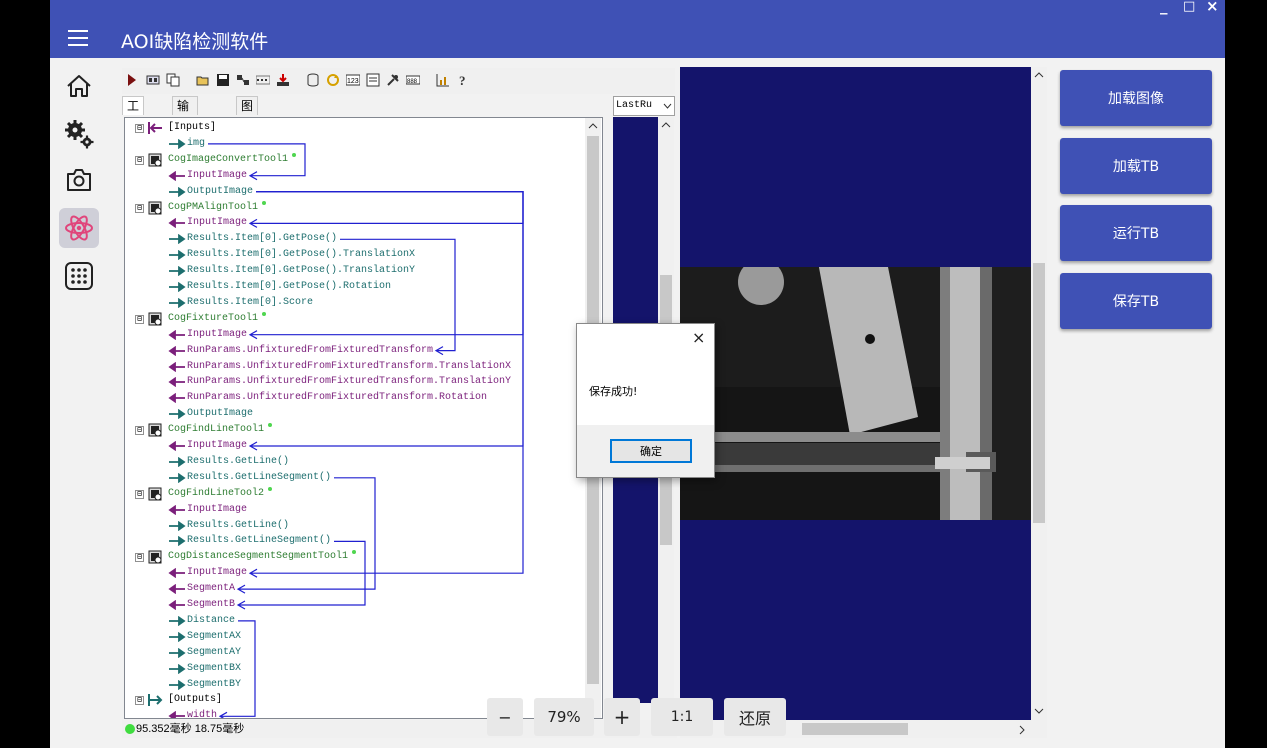  Describe the element at coordinates (333, 80) in the screenshot. I see `refresh-icon` at that location.